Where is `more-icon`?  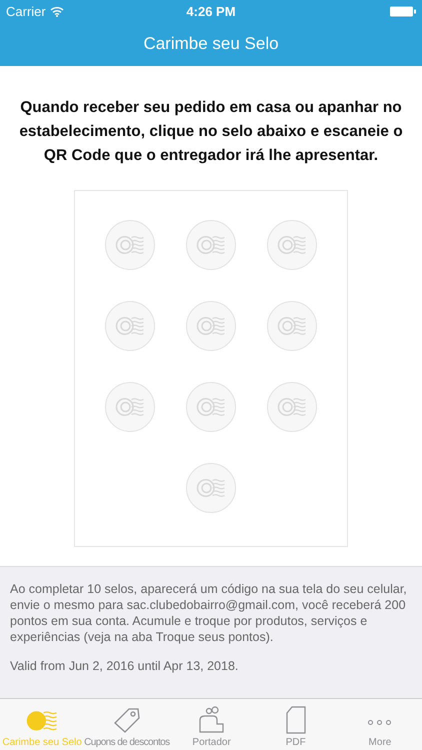 more-icon is located at coordinates (380, 722).